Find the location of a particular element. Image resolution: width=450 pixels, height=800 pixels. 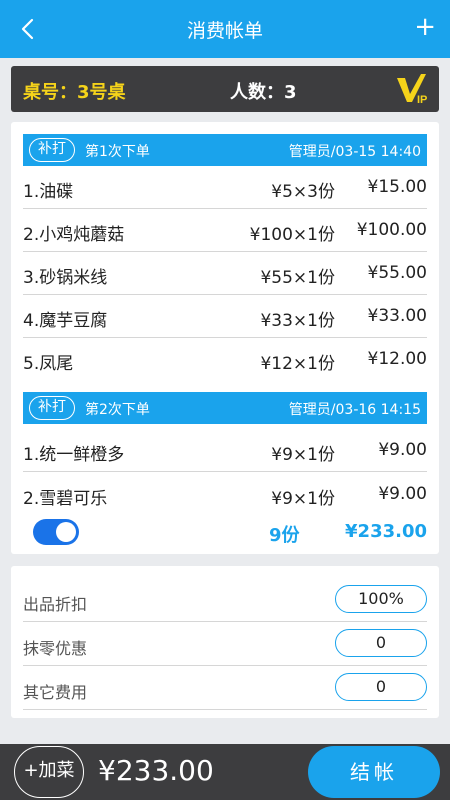

page-title: 消费帐单 is located at coordinates (224, 31).